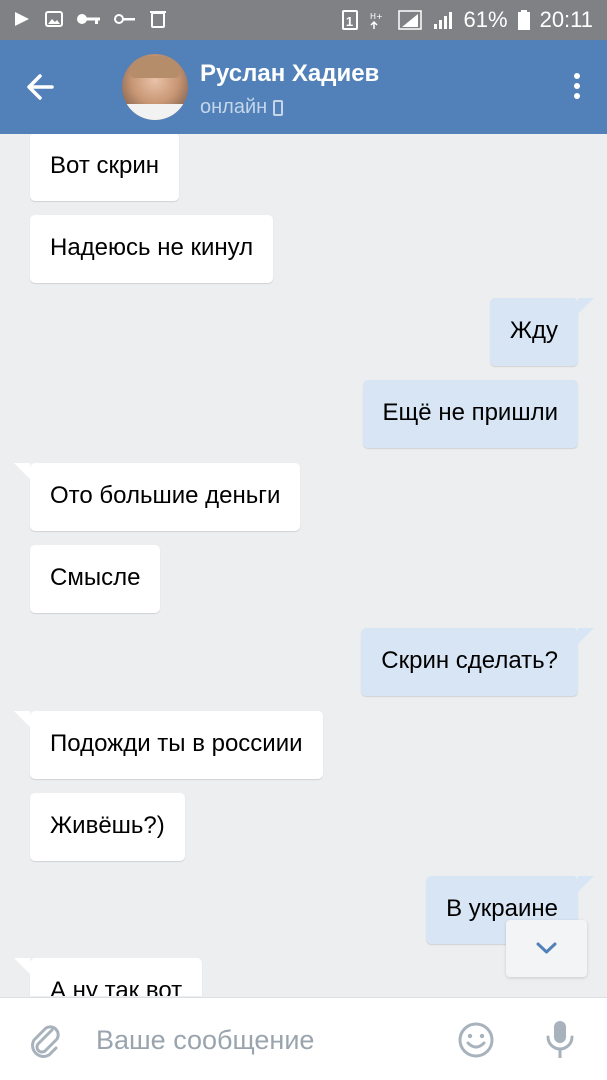  I want to click on message-incoming: Ото большие деньги, so click(157, 497).